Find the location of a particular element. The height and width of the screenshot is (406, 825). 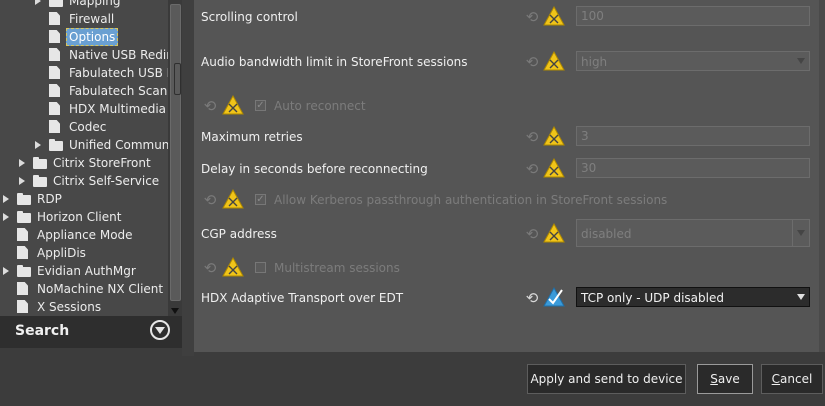

tree-item-label: X Sessions is located at coordinates (69, 307).